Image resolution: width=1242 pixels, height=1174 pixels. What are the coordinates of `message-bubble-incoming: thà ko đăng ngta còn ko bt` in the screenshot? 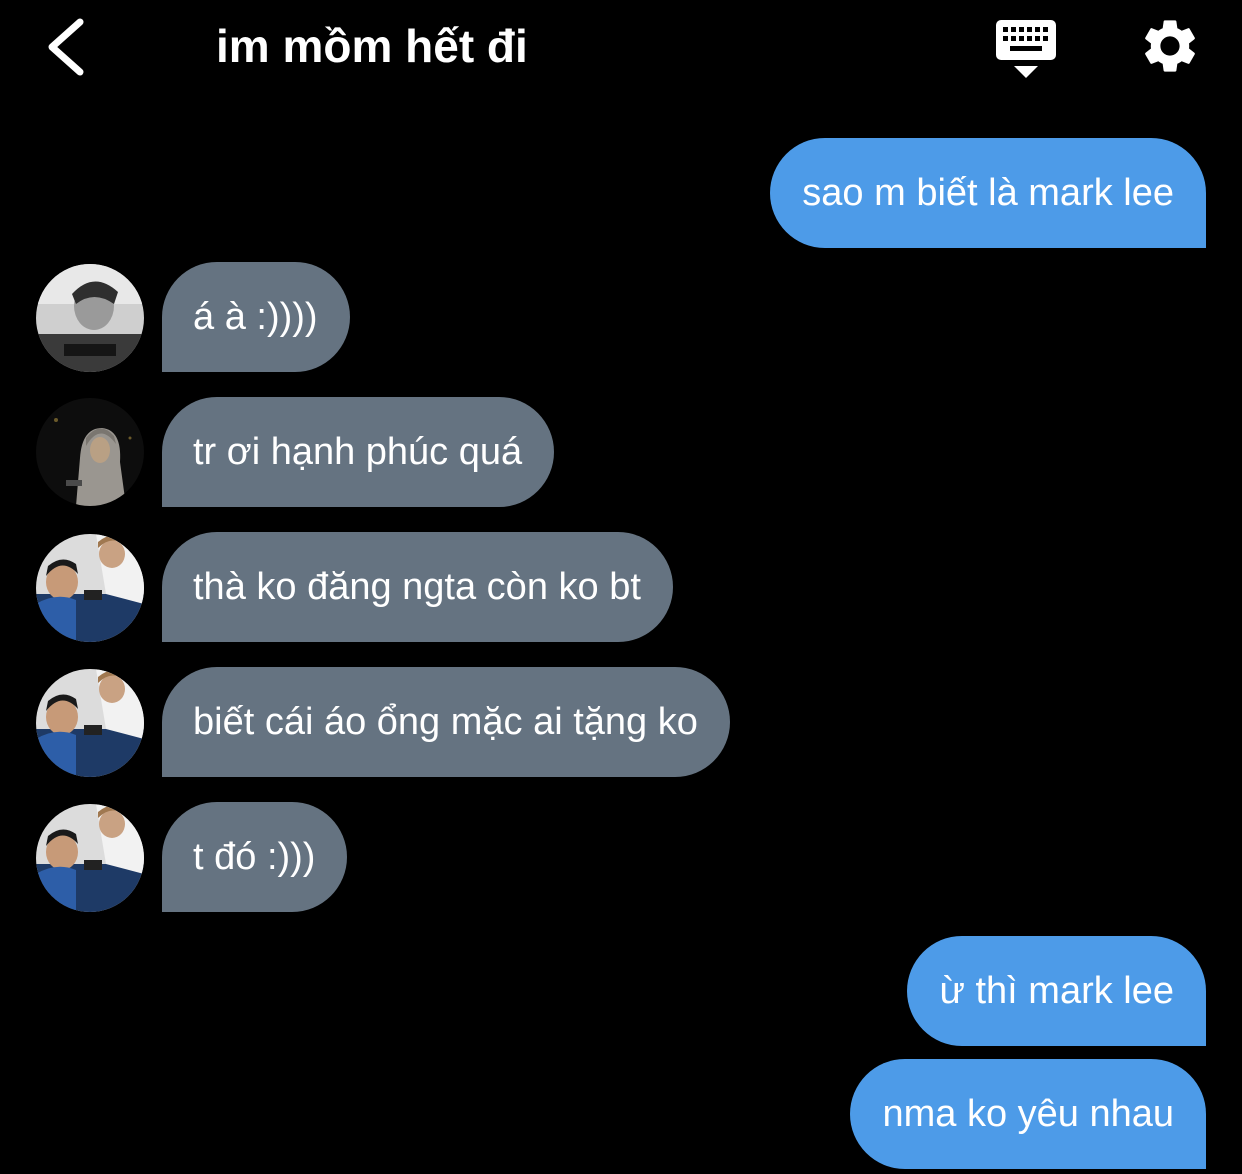 It's located at (417, 587).